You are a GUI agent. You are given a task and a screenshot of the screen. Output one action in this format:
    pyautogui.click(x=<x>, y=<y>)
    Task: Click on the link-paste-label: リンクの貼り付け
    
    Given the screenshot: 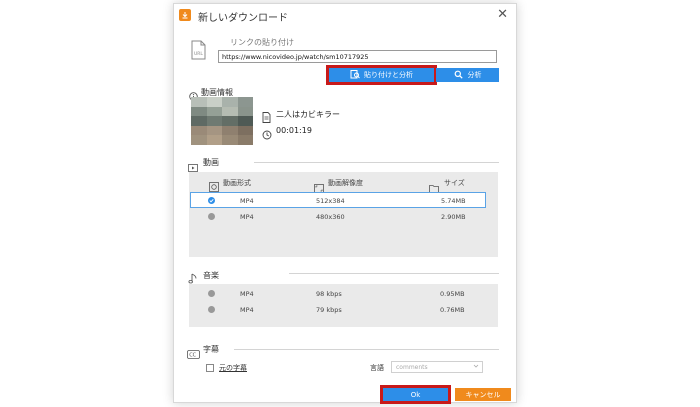 What is the action you would take?
    pyautogui.click(x=262, y=42)
    